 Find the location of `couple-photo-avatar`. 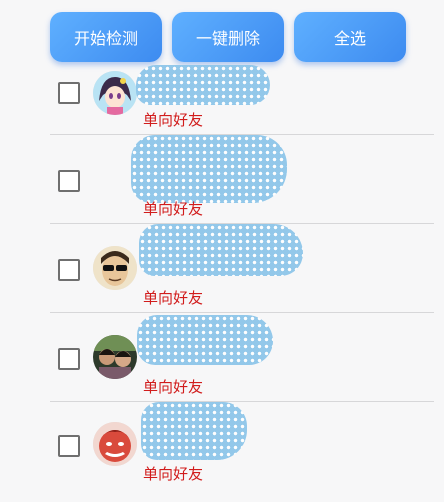

couple-photo-avatar is located at coordinates (115, 357).